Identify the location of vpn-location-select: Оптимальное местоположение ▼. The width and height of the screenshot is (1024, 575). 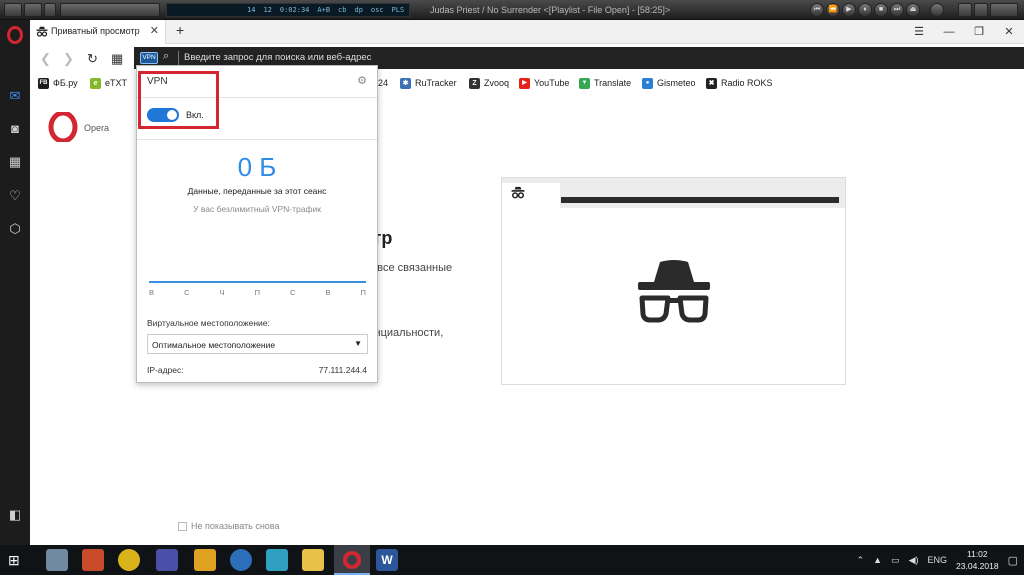
(257, 344).